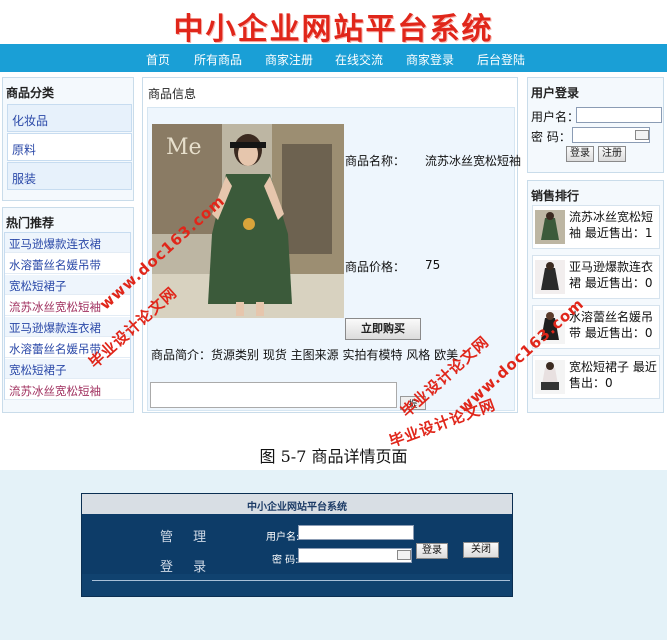  I want to click on admin-header: 中小企业网站平台系统, so click(297, 504).